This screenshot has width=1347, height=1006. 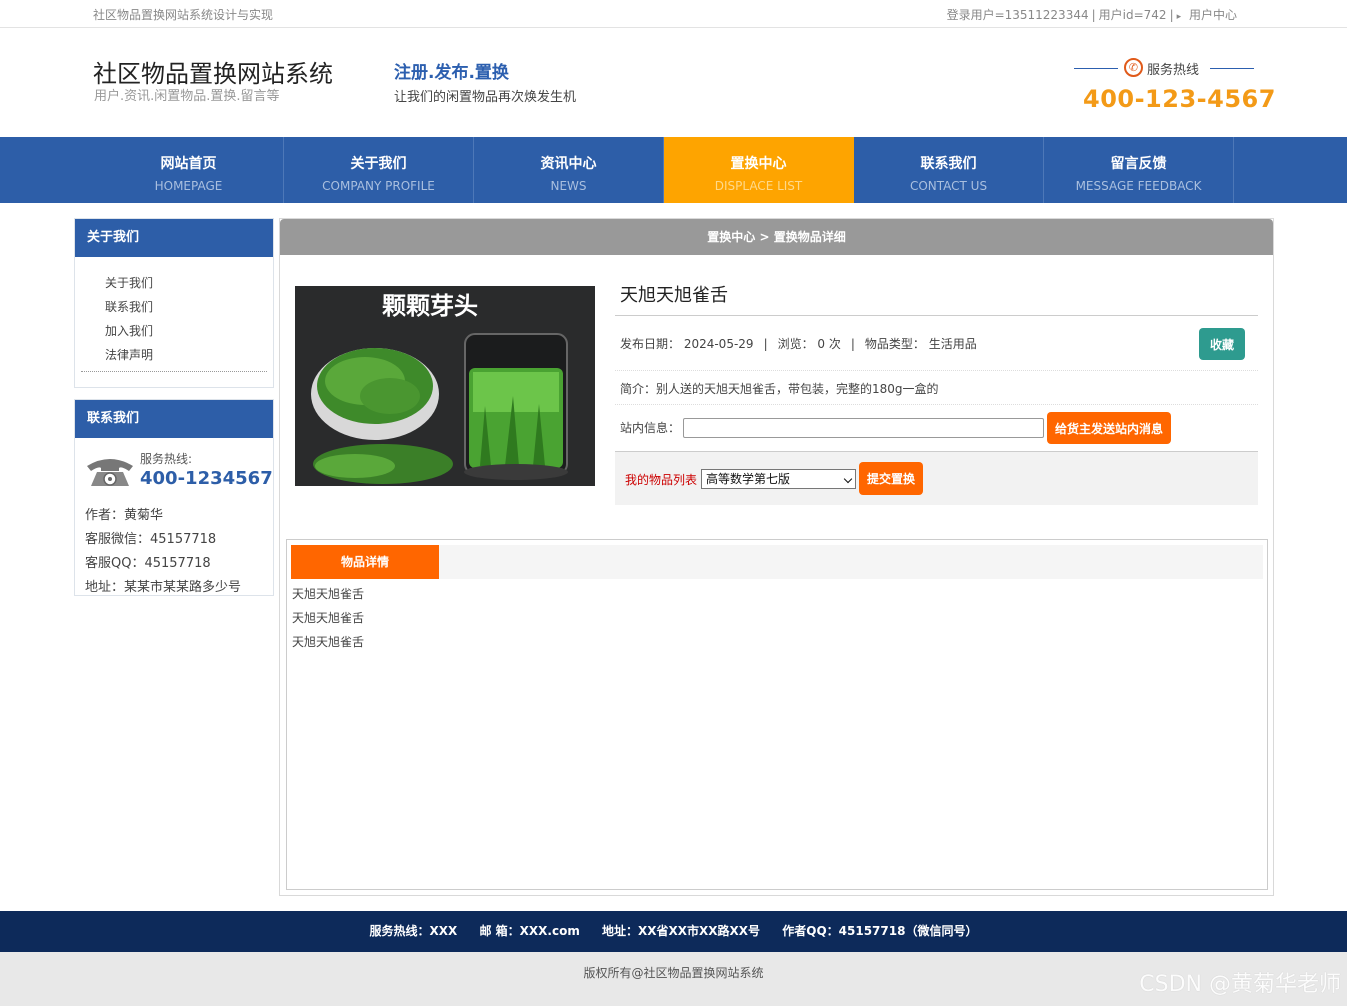 I want to click on slogan: 注册.发布.置换, so click(x=451, y=73).